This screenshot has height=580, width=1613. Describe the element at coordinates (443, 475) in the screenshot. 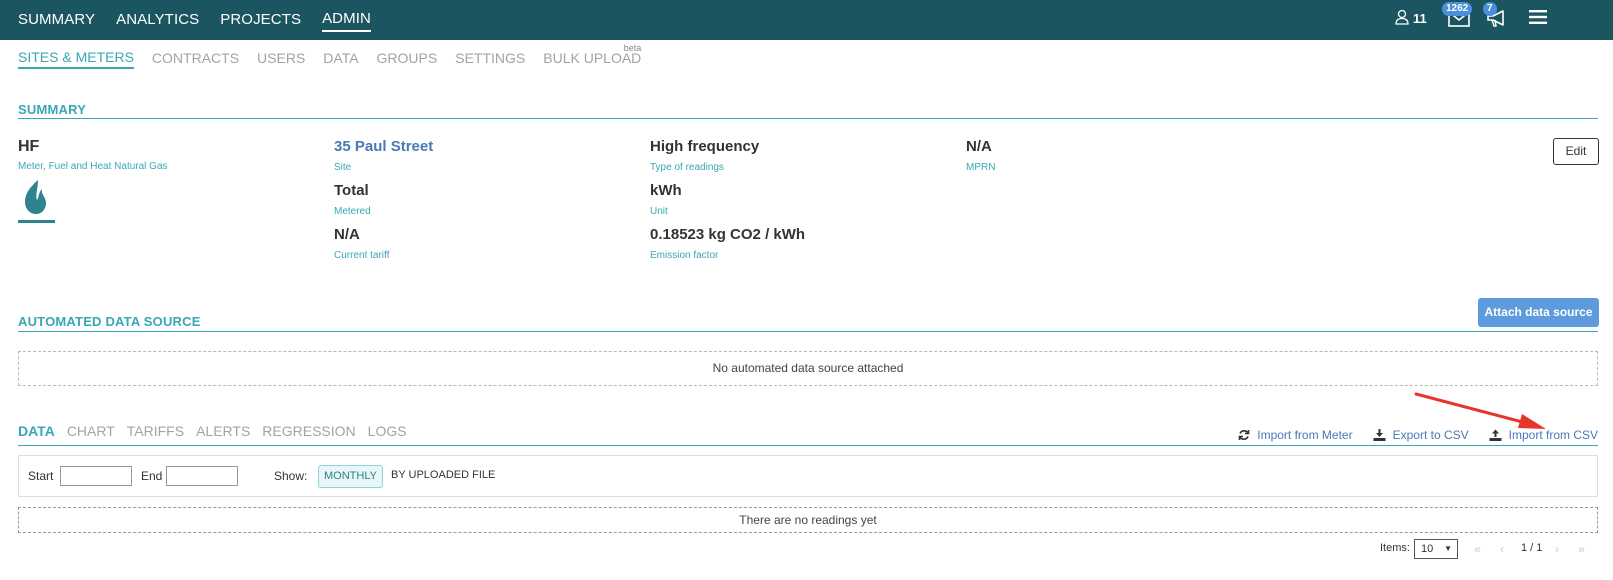

I see `by-uploaded-file-toggle: BY UPLOADED FILE` at that location.